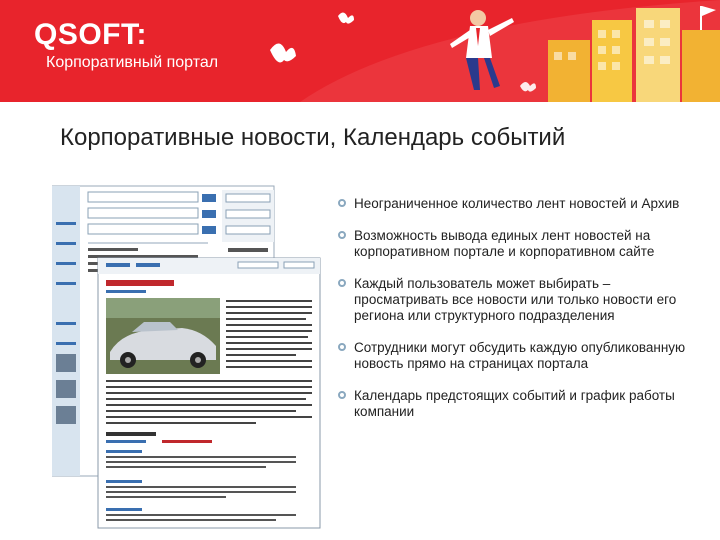 The width and height of the screenshot is (720, 540). Describe the element at coordinates (90, 34) in the screenshot. I see `logo: QSOFT:` at that location.